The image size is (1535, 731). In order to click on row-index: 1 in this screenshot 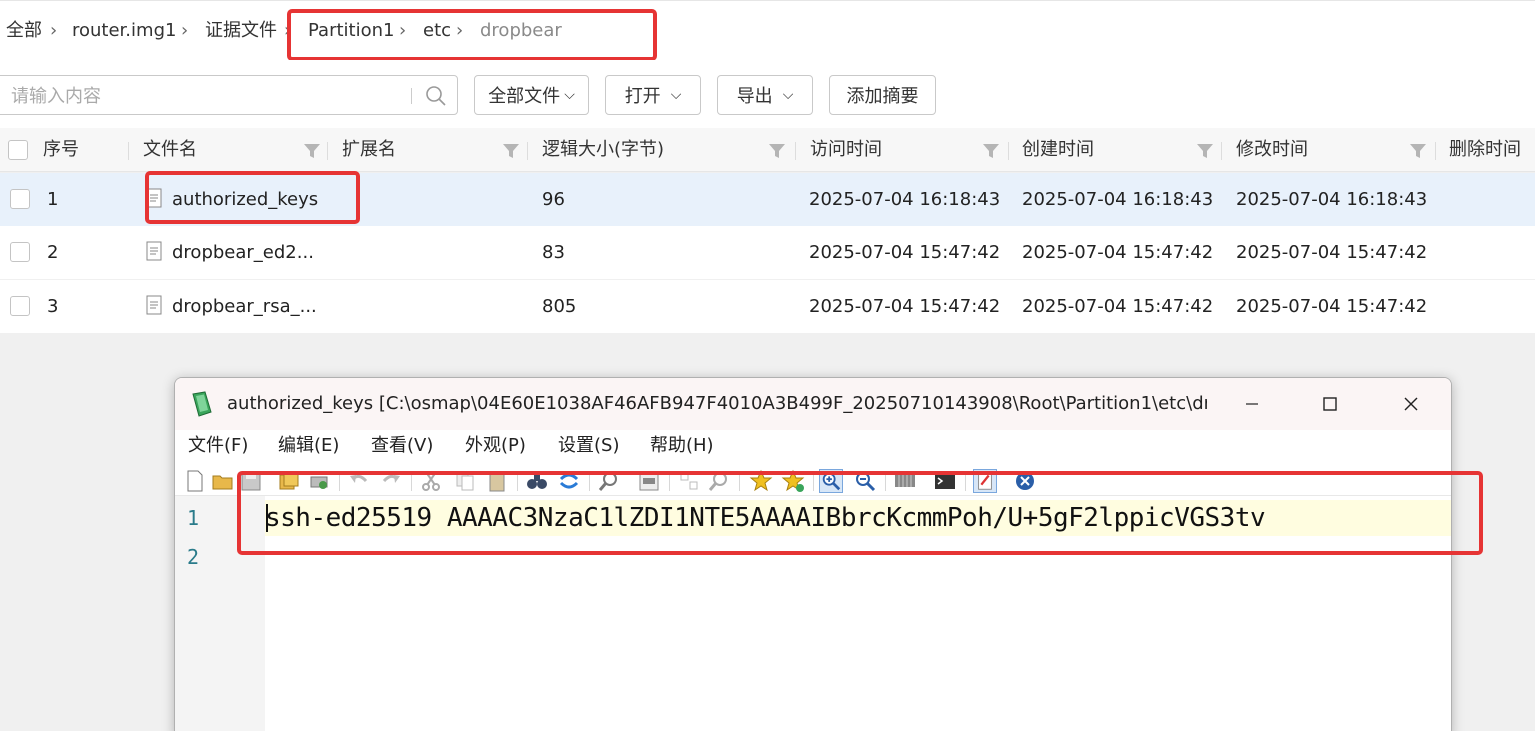, I will do `click(53, 199)`.